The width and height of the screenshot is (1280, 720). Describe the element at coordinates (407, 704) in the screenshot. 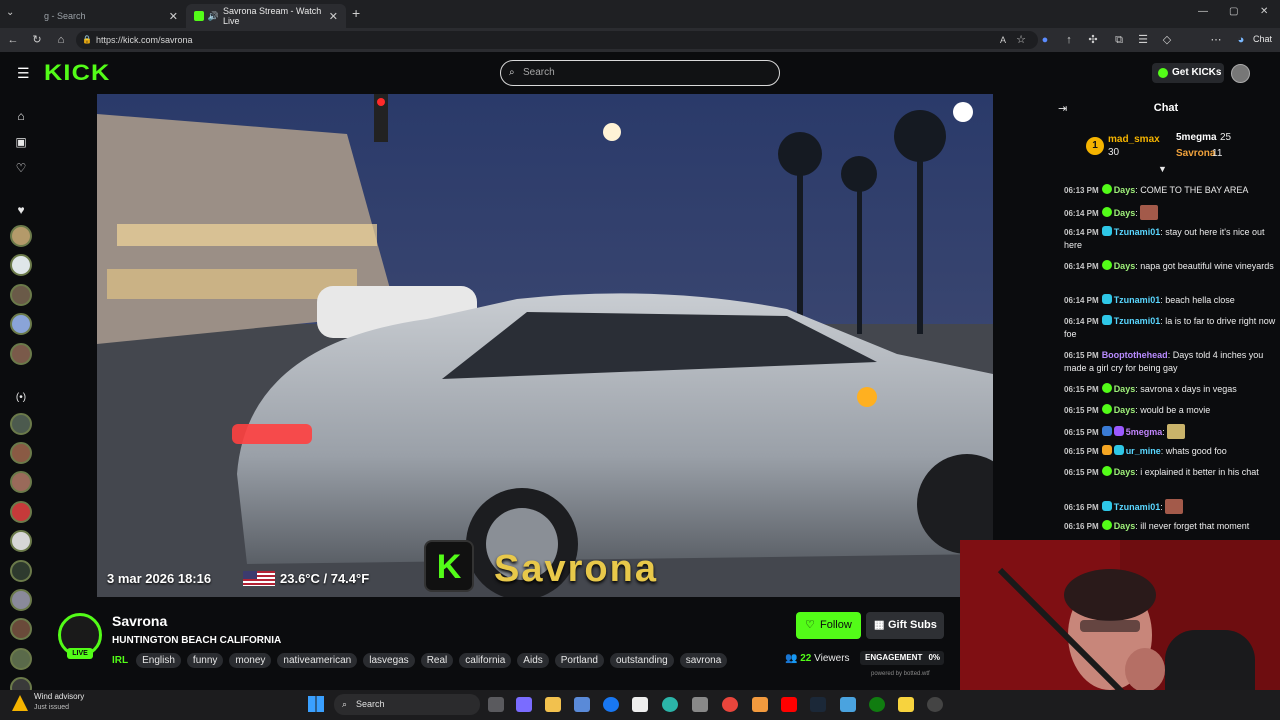

I see `taskbar-search-input: ⌕ Search` at that location.